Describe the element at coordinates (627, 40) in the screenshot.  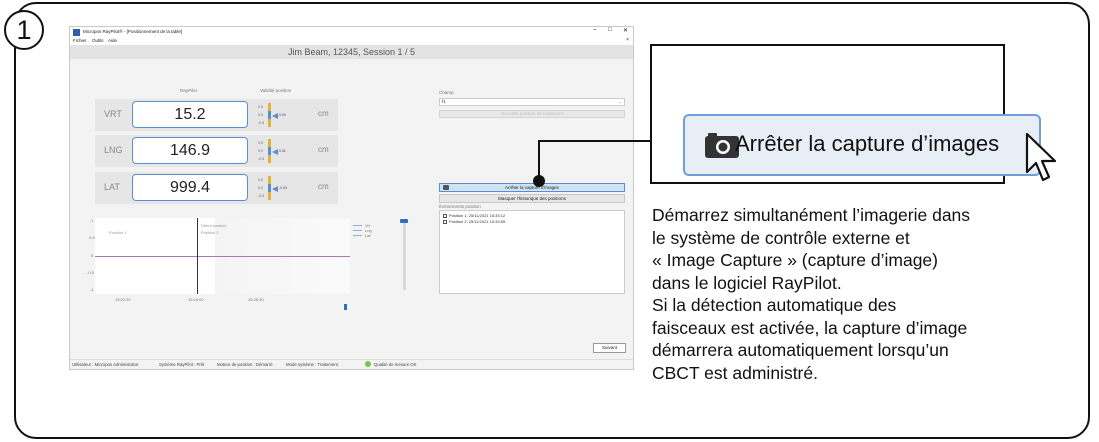
I see `close-document-button: ×` at that location.